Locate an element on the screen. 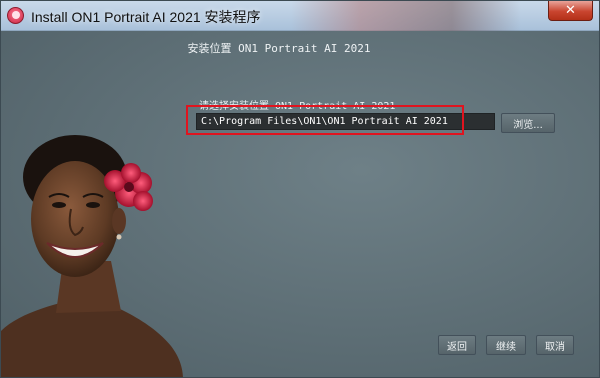  cancel-button: 取消 is located at coordinates (555, 345).